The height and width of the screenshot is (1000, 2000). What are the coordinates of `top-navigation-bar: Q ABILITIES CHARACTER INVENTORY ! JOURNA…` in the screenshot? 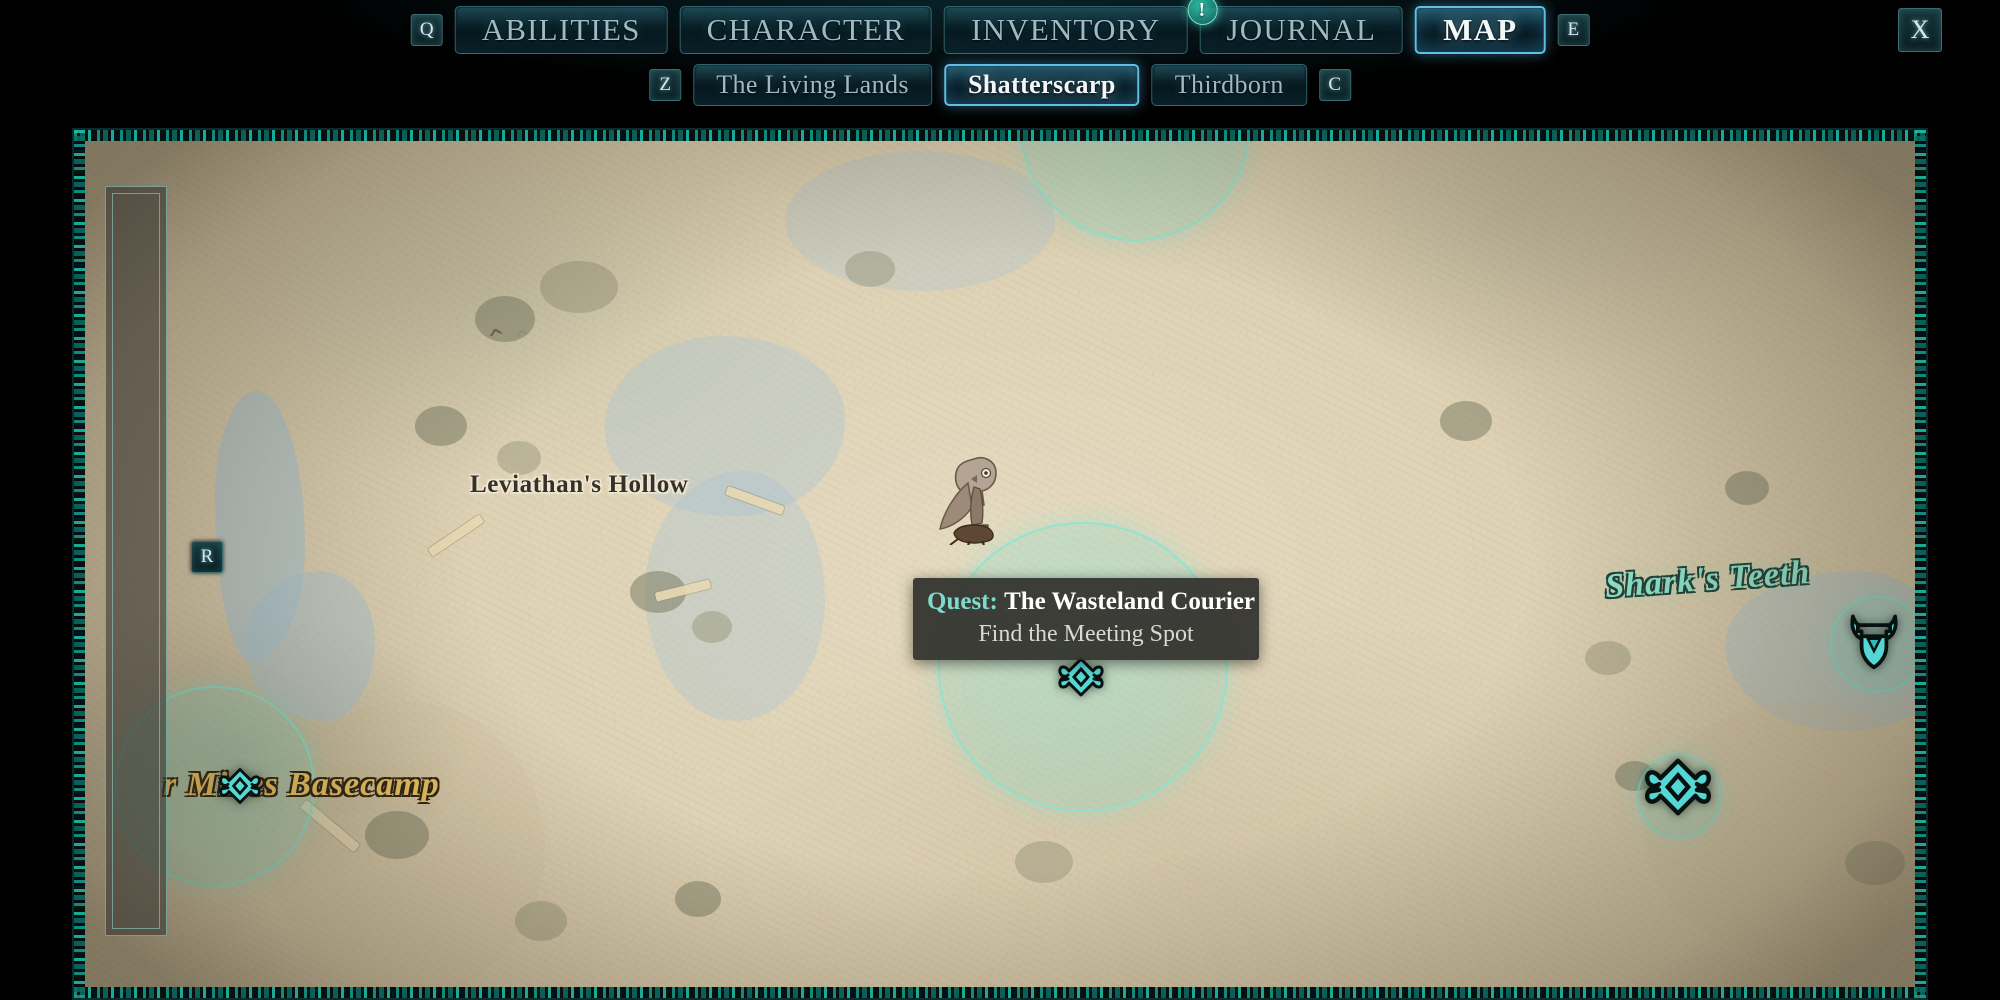 It's located at (1000, 64).